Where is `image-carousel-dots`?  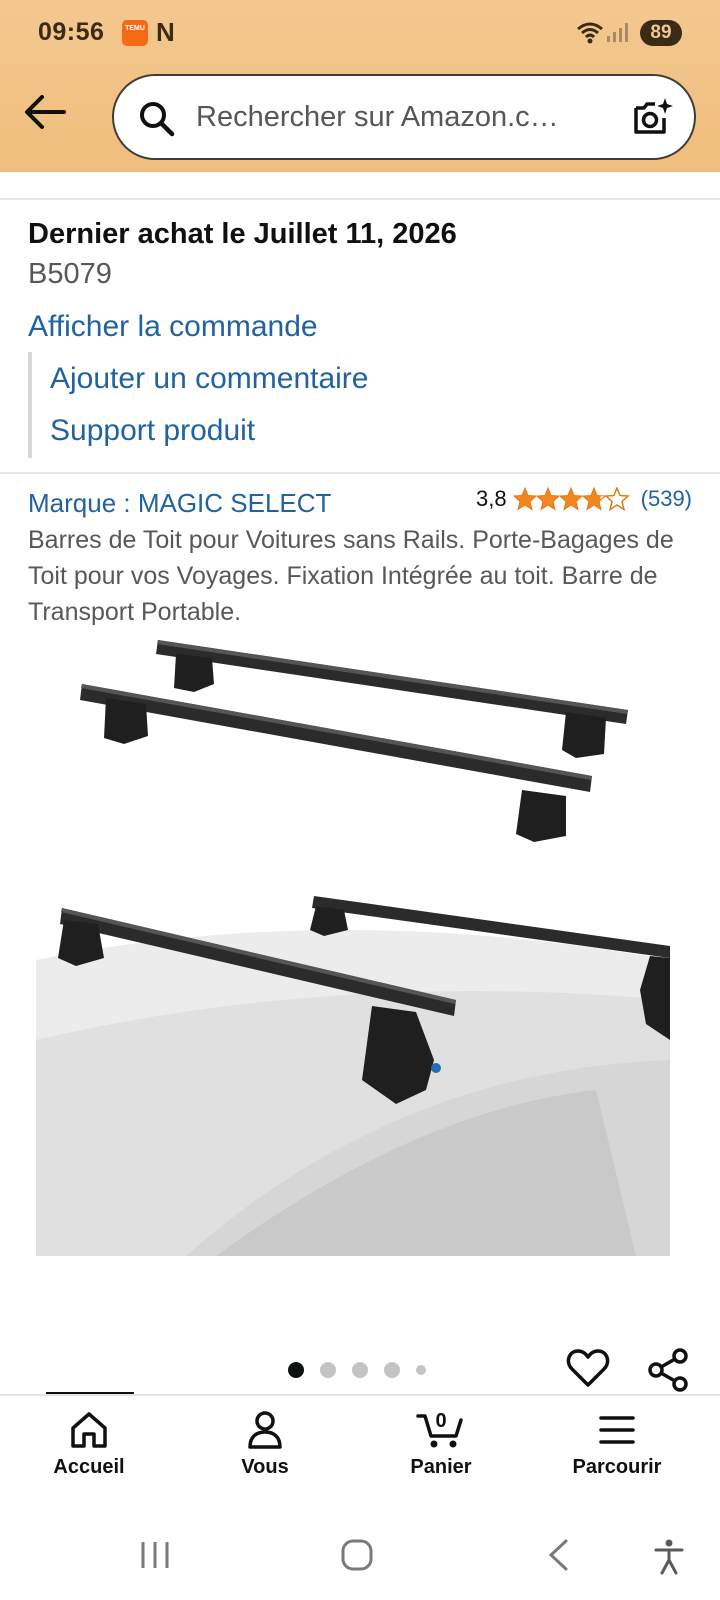 image-carousel-dots is located at coordinates (357, 1370).